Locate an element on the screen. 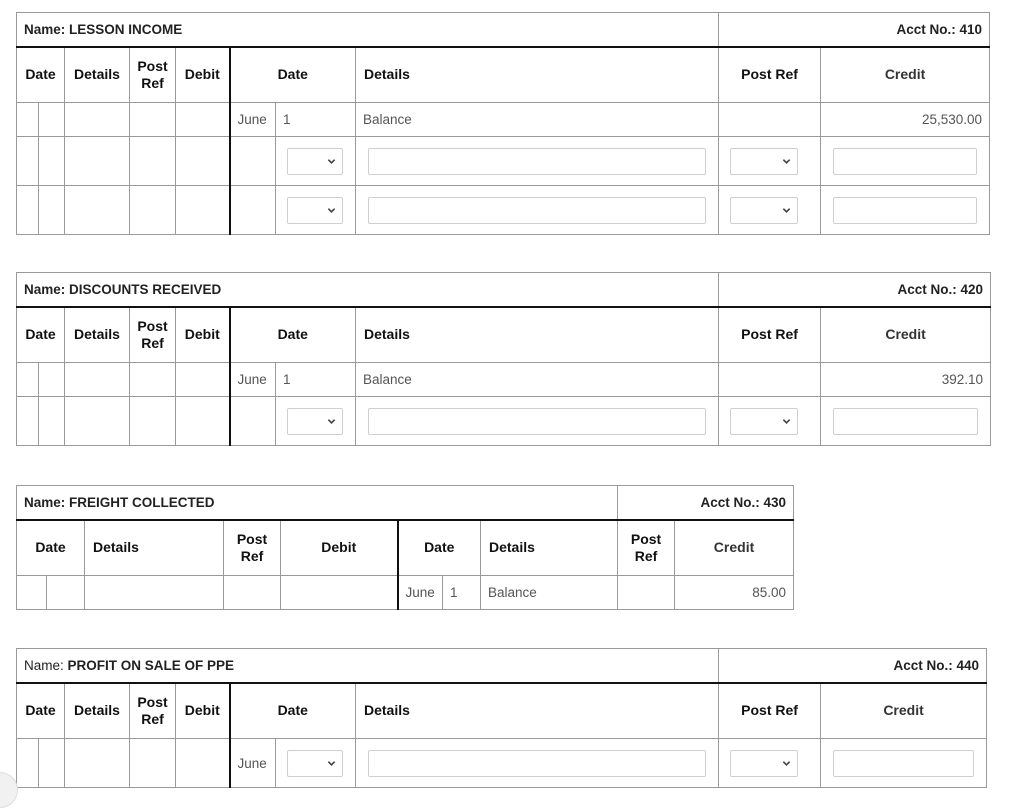 The width and height of the screenshot is (1024, 808). acct-number-value: 410 is located at coordinates (971, 29).